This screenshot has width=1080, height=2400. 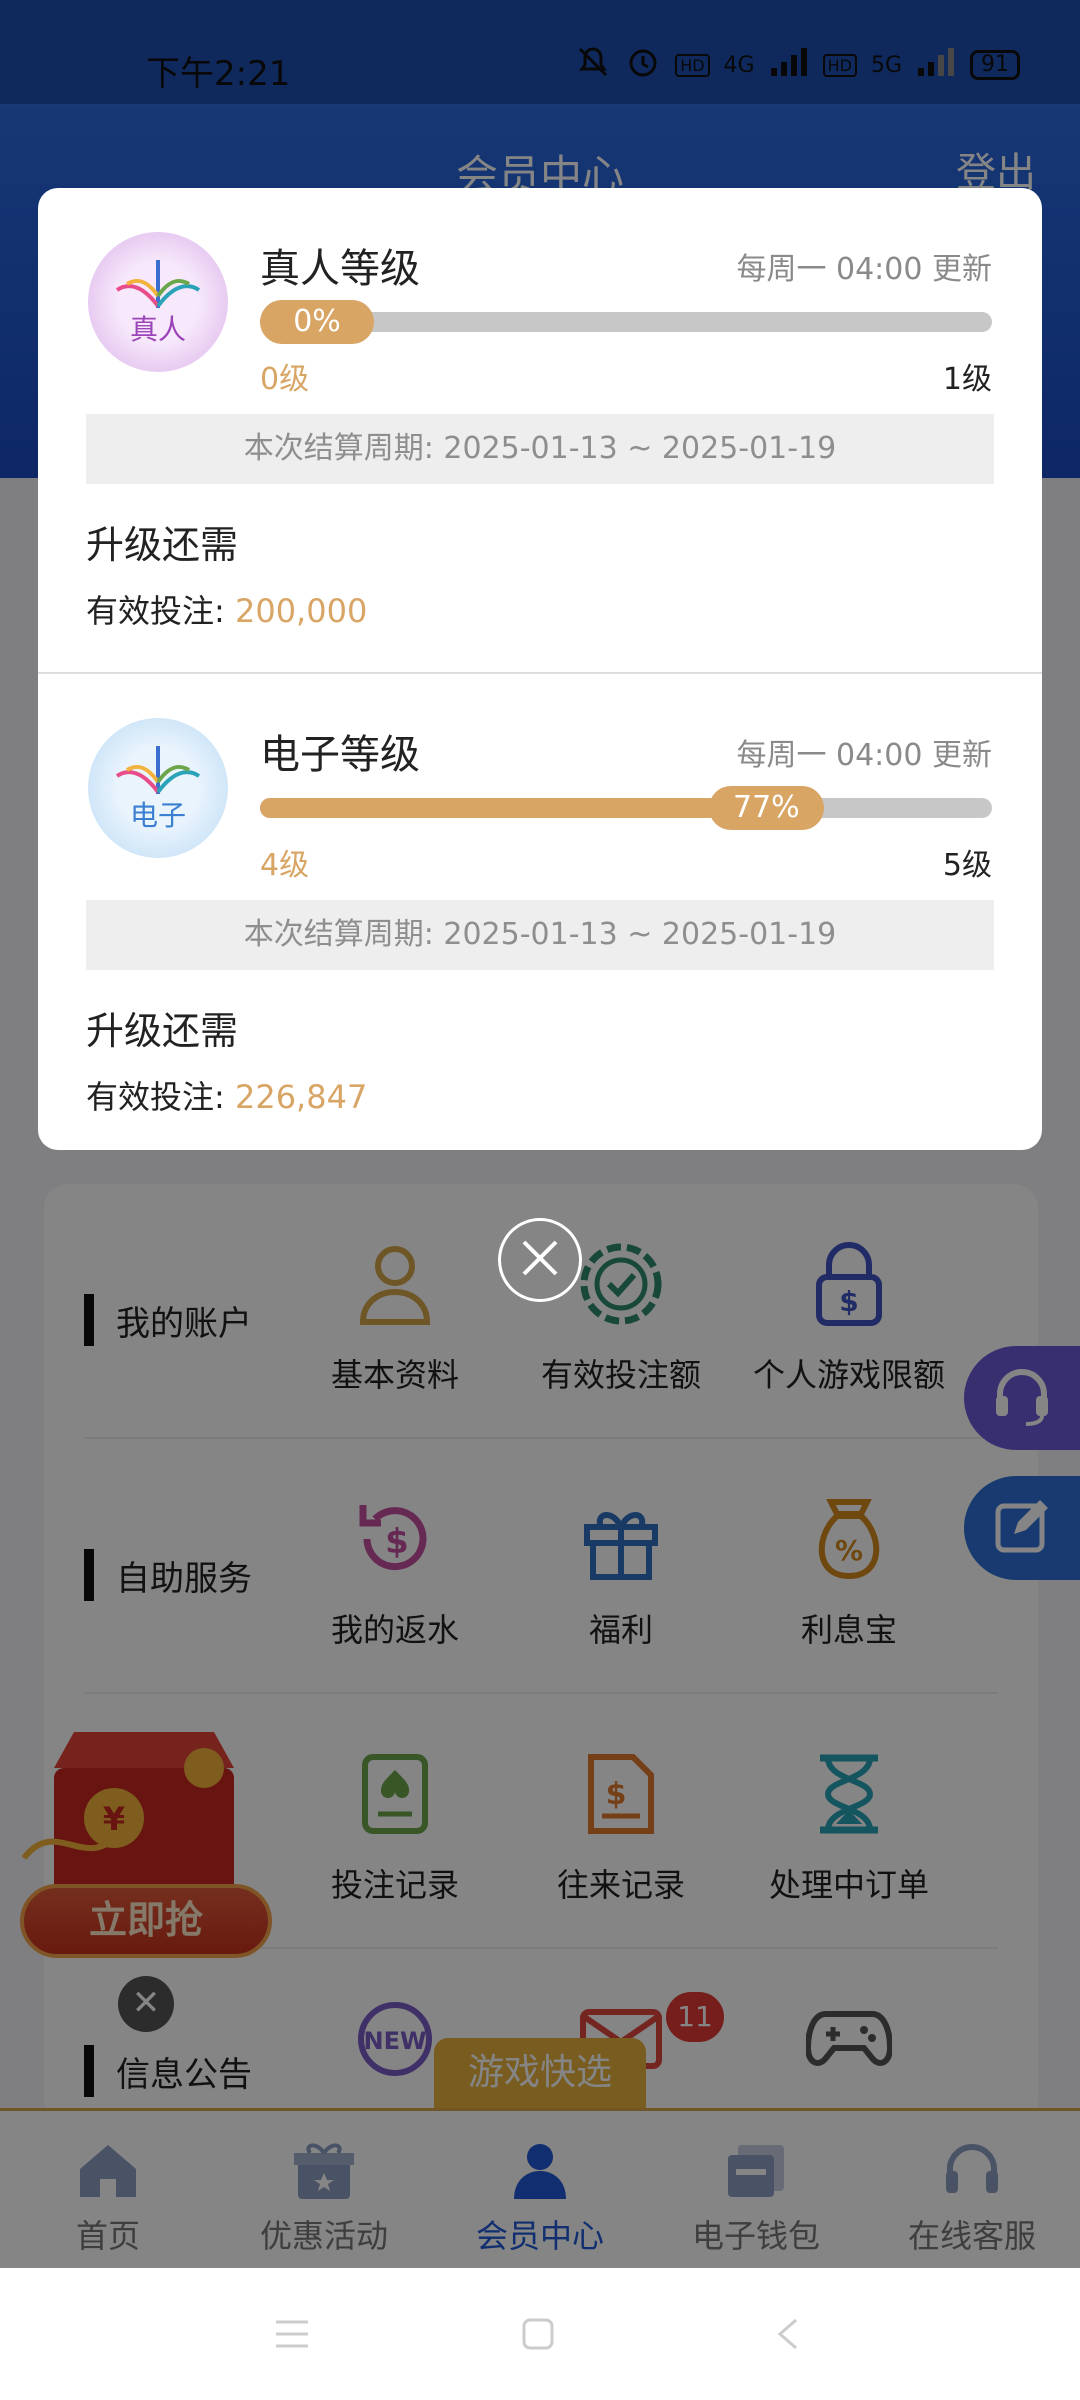 What do you see at coordinates (292, 2336) in the screenshot?
I see `menu-icon` at bounding box center [292, 2336].